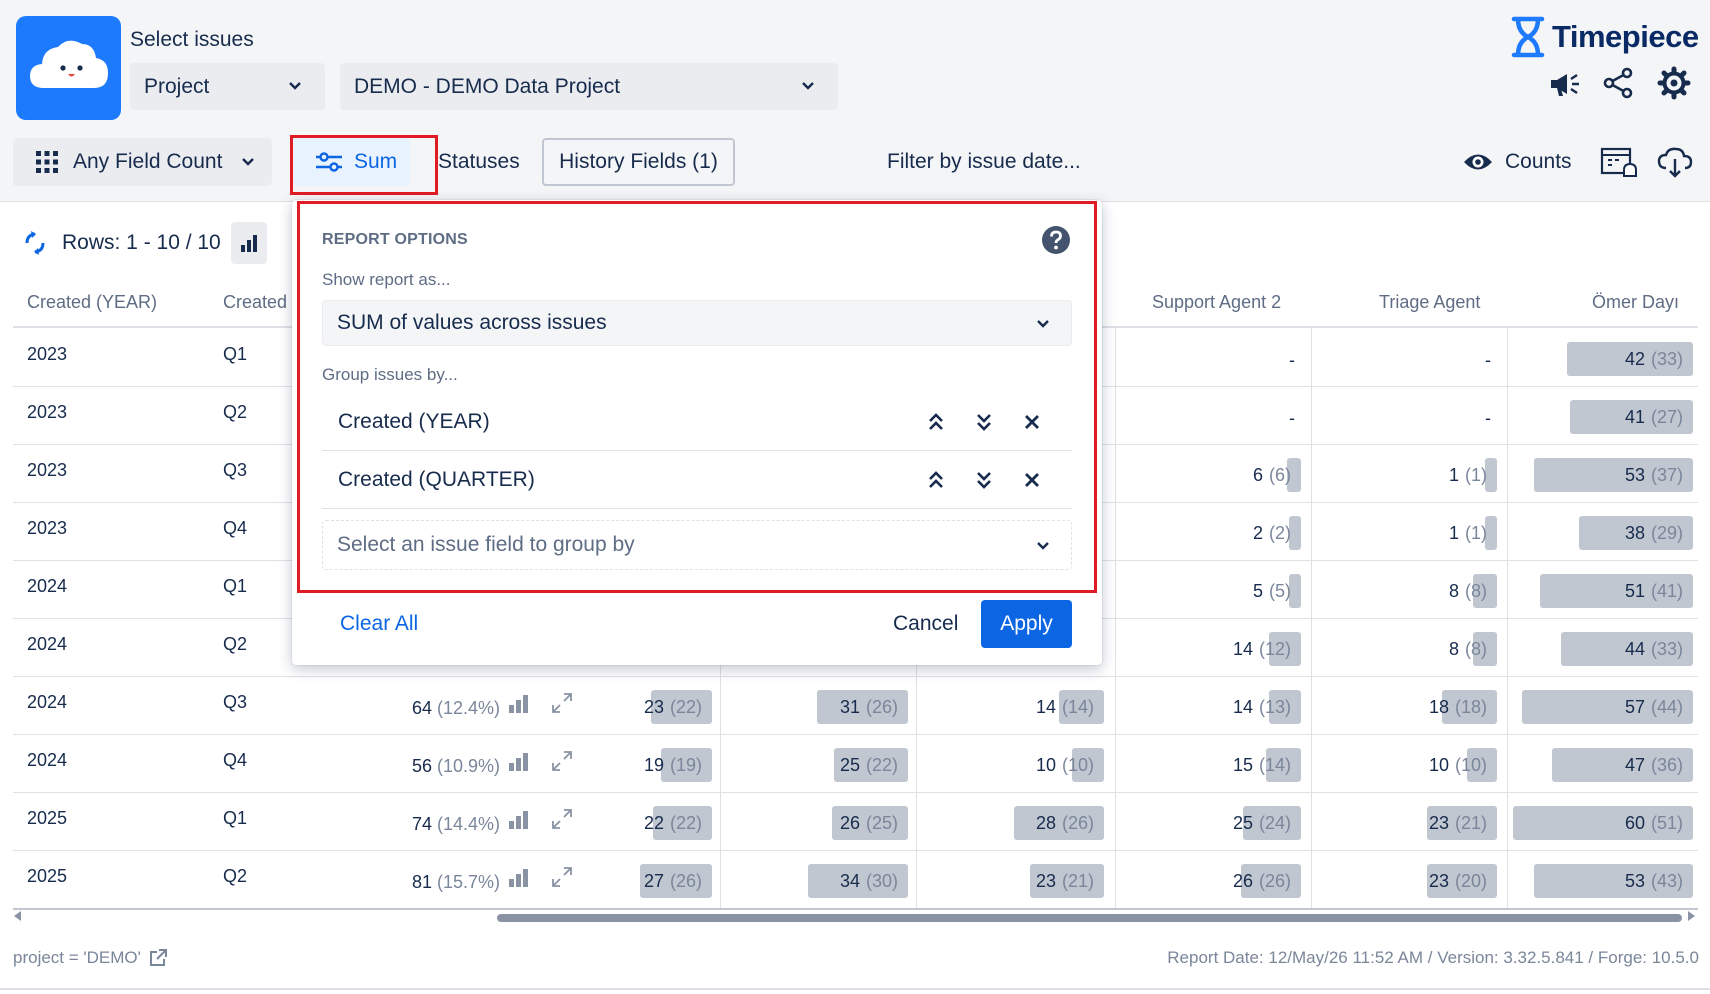  I want to click on omer-dayi-value: 57 (44), so click(1653, 706).